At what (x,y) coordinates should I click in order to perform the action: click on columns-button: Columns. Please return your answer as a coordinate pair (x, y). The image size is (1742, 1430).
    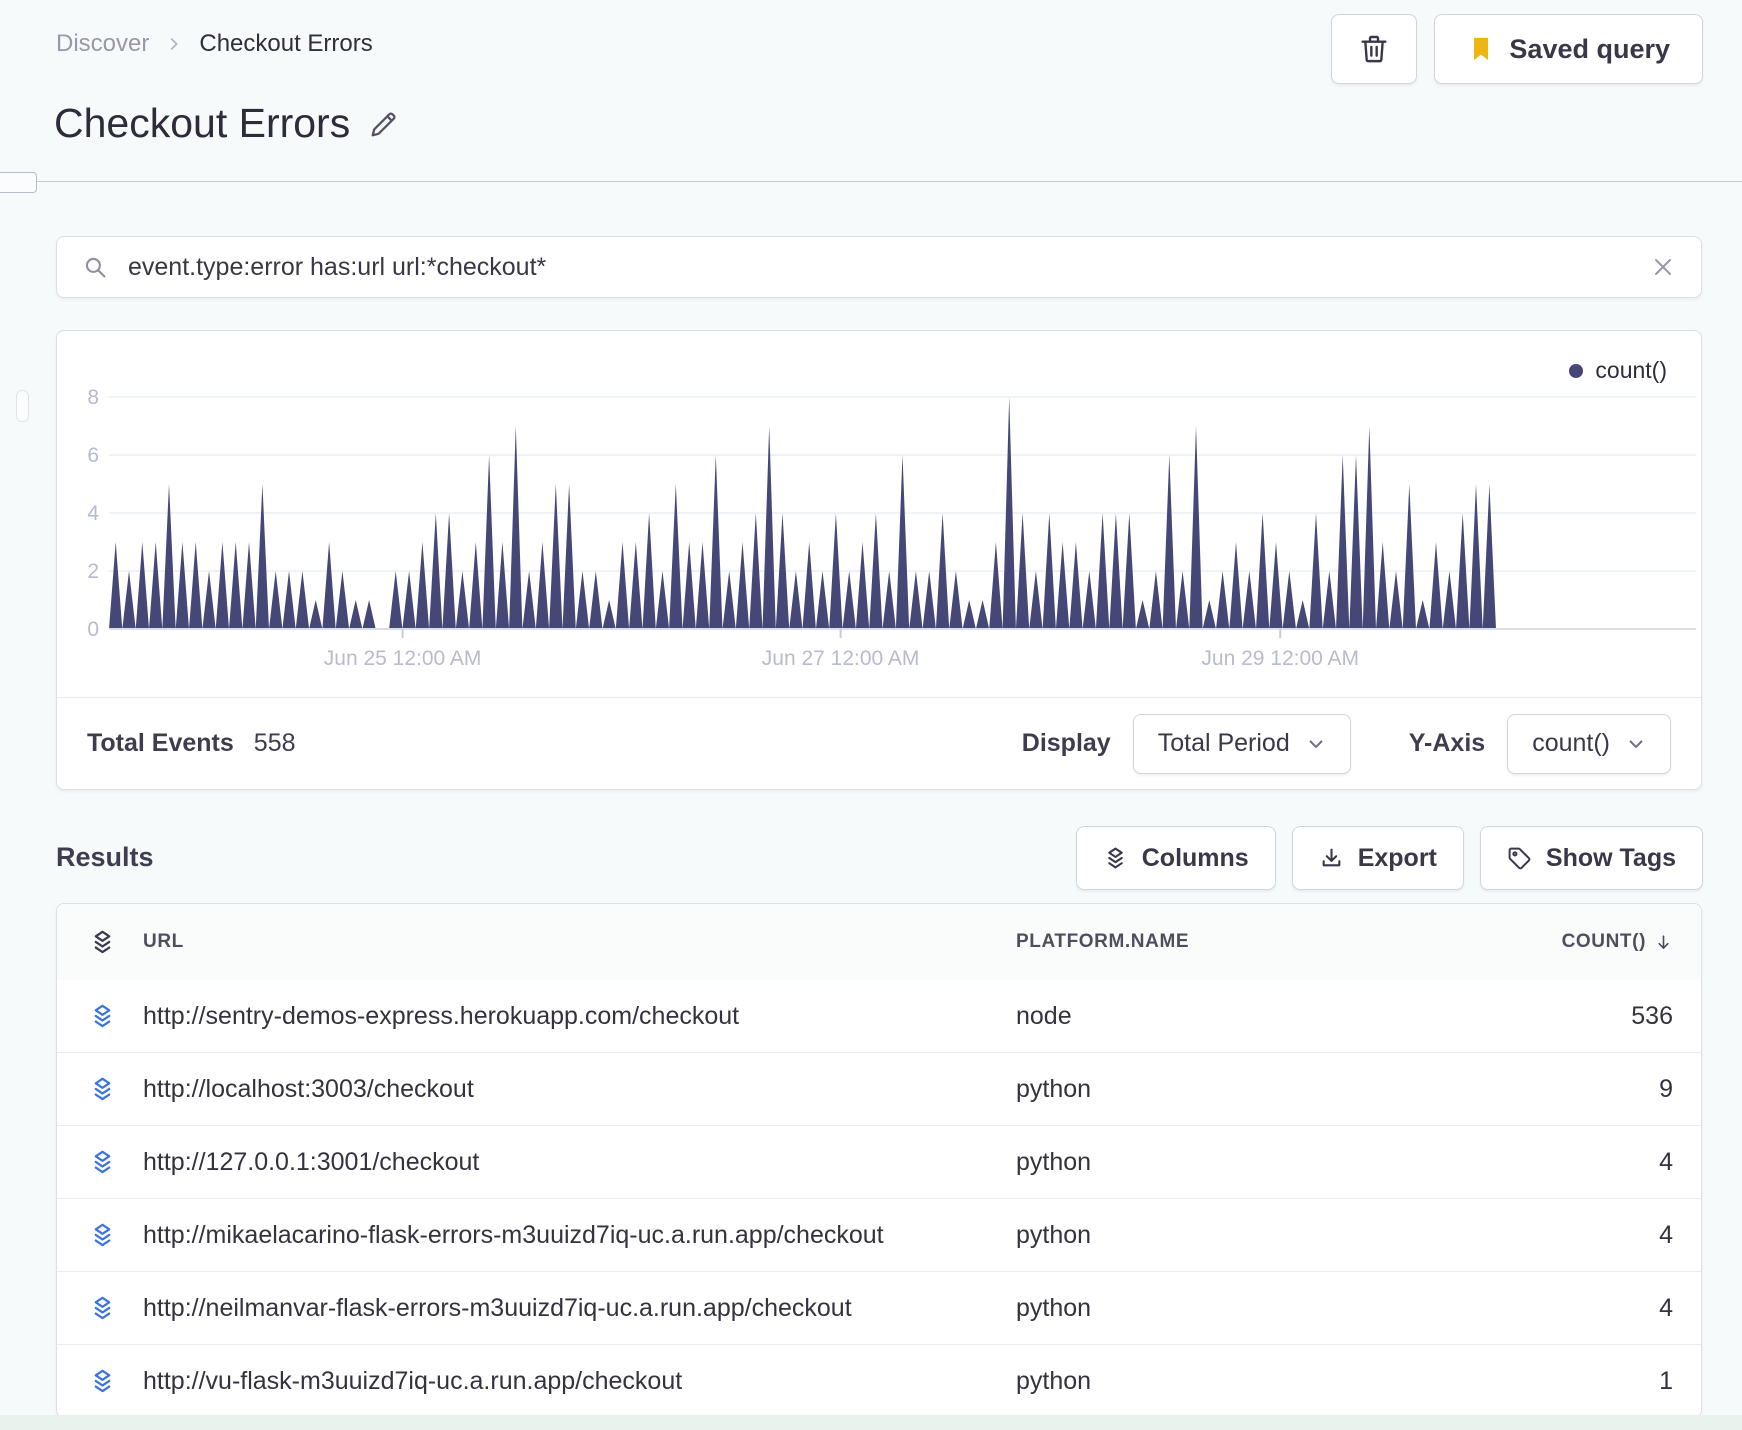
    Looking at the image, I should click on (1175, 858).